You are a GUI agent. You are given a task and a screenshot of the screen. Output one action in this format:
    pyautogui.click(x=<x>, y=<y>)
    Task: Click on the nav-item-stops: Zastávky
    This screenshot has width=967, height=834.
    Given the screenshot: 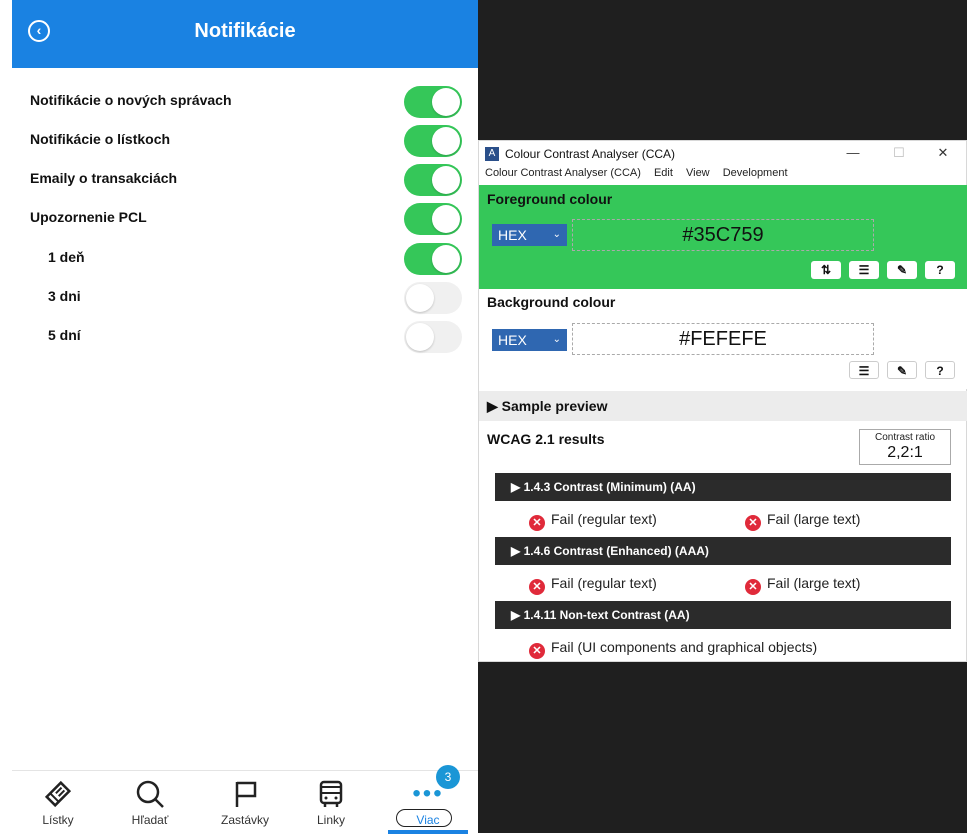 What is the action you would take?
    pyautogui.click(x=245, y=802)
    